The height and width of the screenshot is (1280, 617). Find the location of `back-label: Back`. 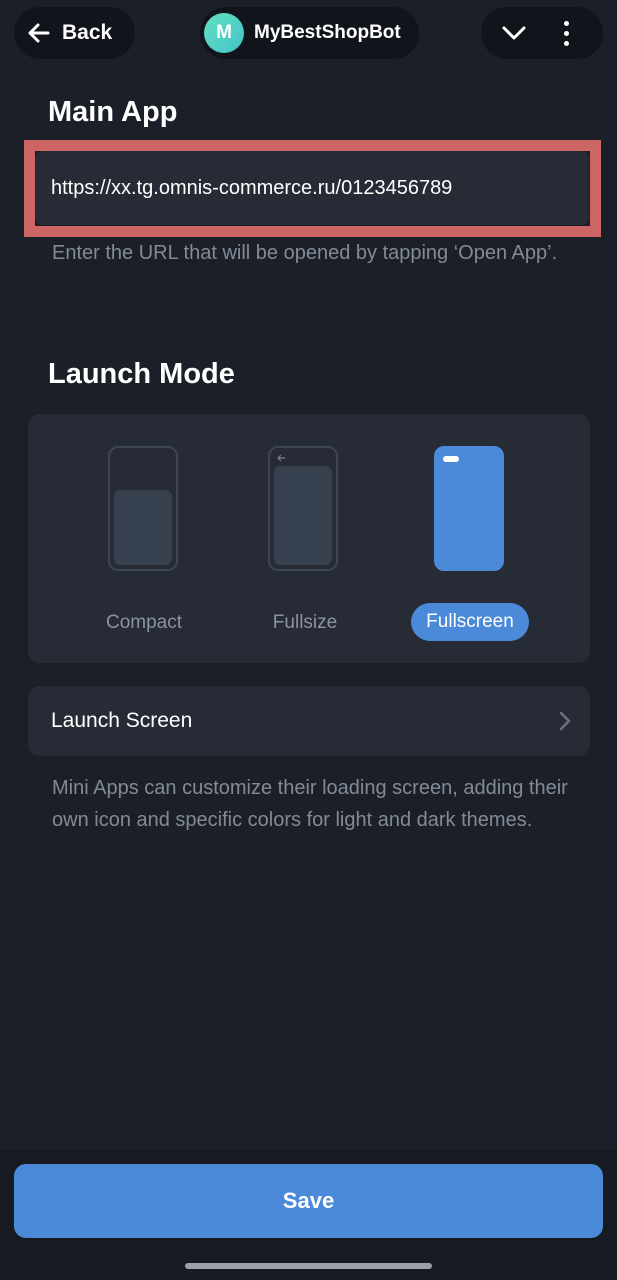

back-label: Back is located at coordinates (87, 32).